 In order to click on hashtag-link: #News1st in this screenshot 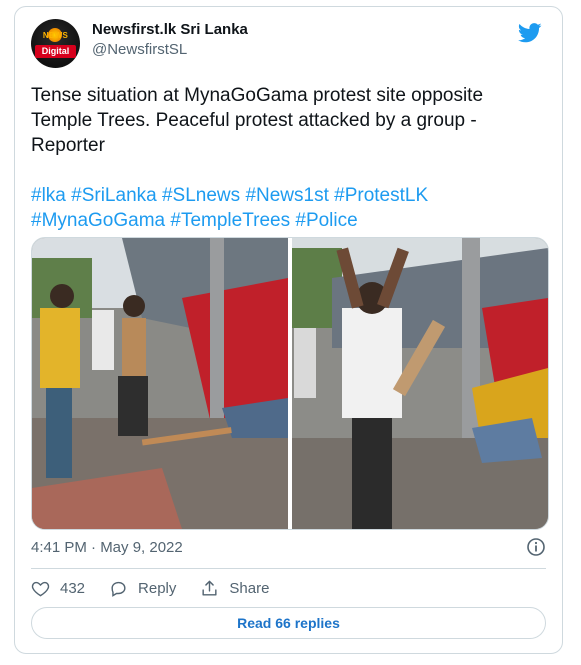, I will do `click(286, 195)`.